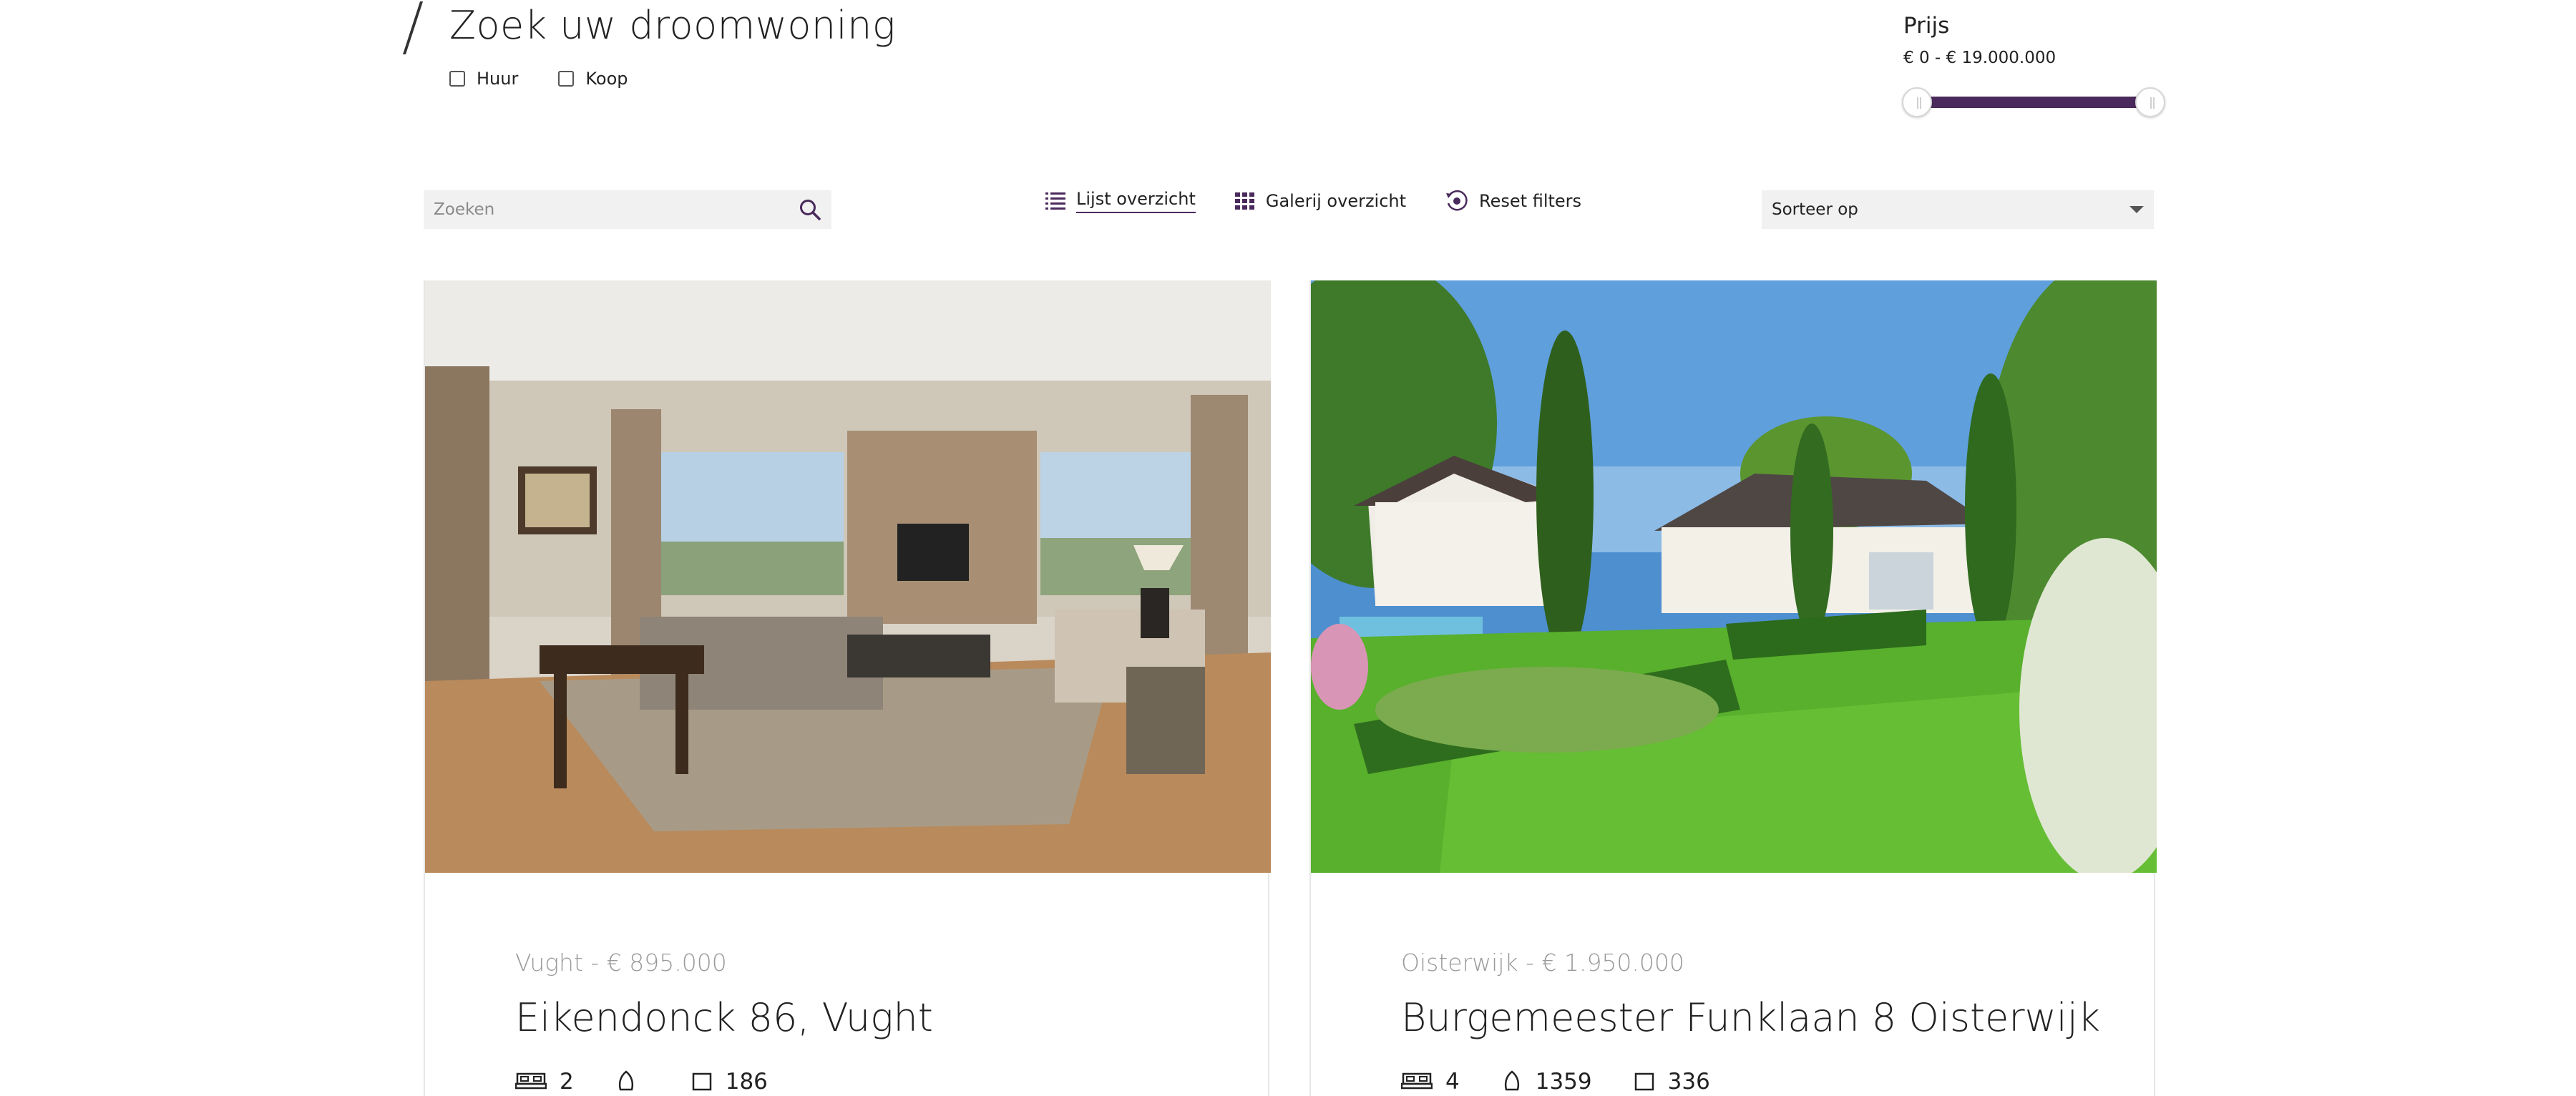 The width and height of the screenshot is (2576, 1096). I want to click on search-input, so click(606, 209).